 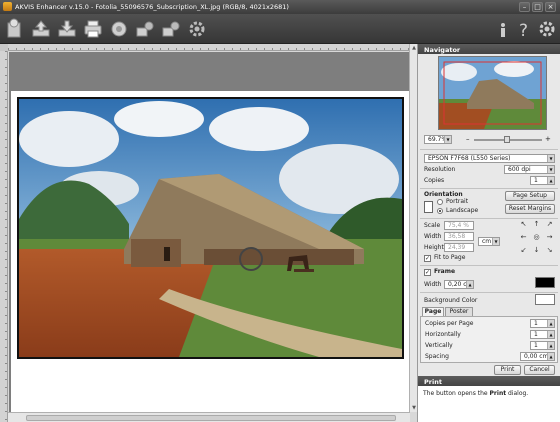 What do you see at coordinates (550, 7) in the screenshot?
I see `close-button: ×` at bounding box center [550, 7].